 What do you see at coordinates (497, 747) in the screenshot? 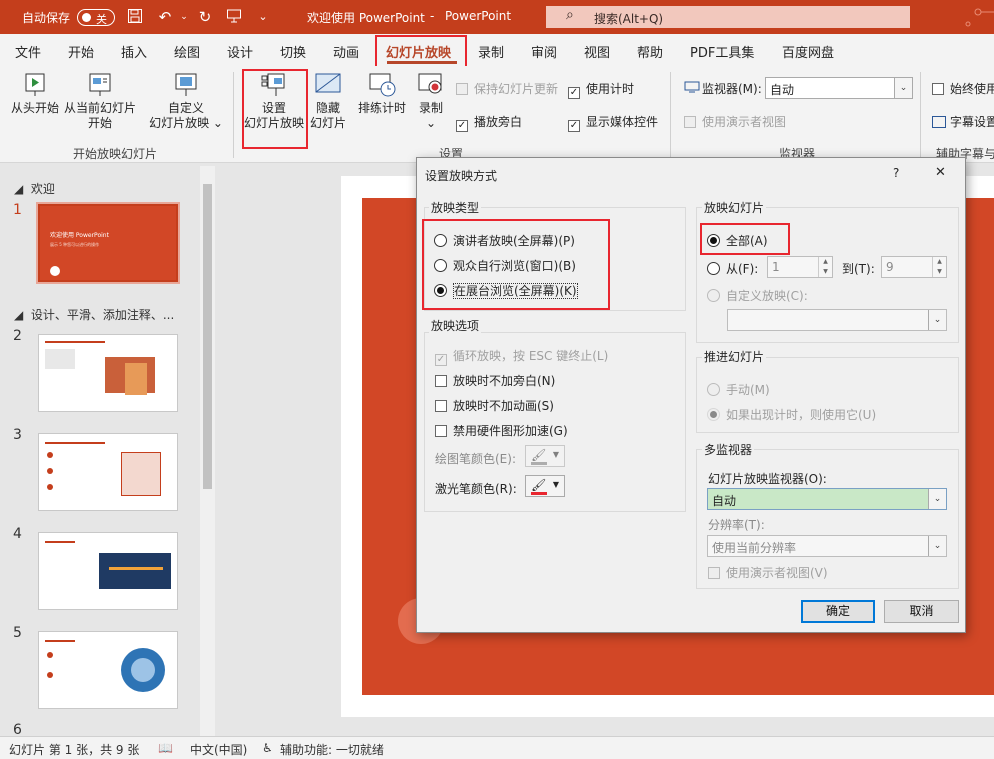
I see `status-bar: 幻灯片 第 1 张，共 9 张 📖 中文(中国) ♿ 辅助功能: 一切就绪` at bounding box center [497, 747].